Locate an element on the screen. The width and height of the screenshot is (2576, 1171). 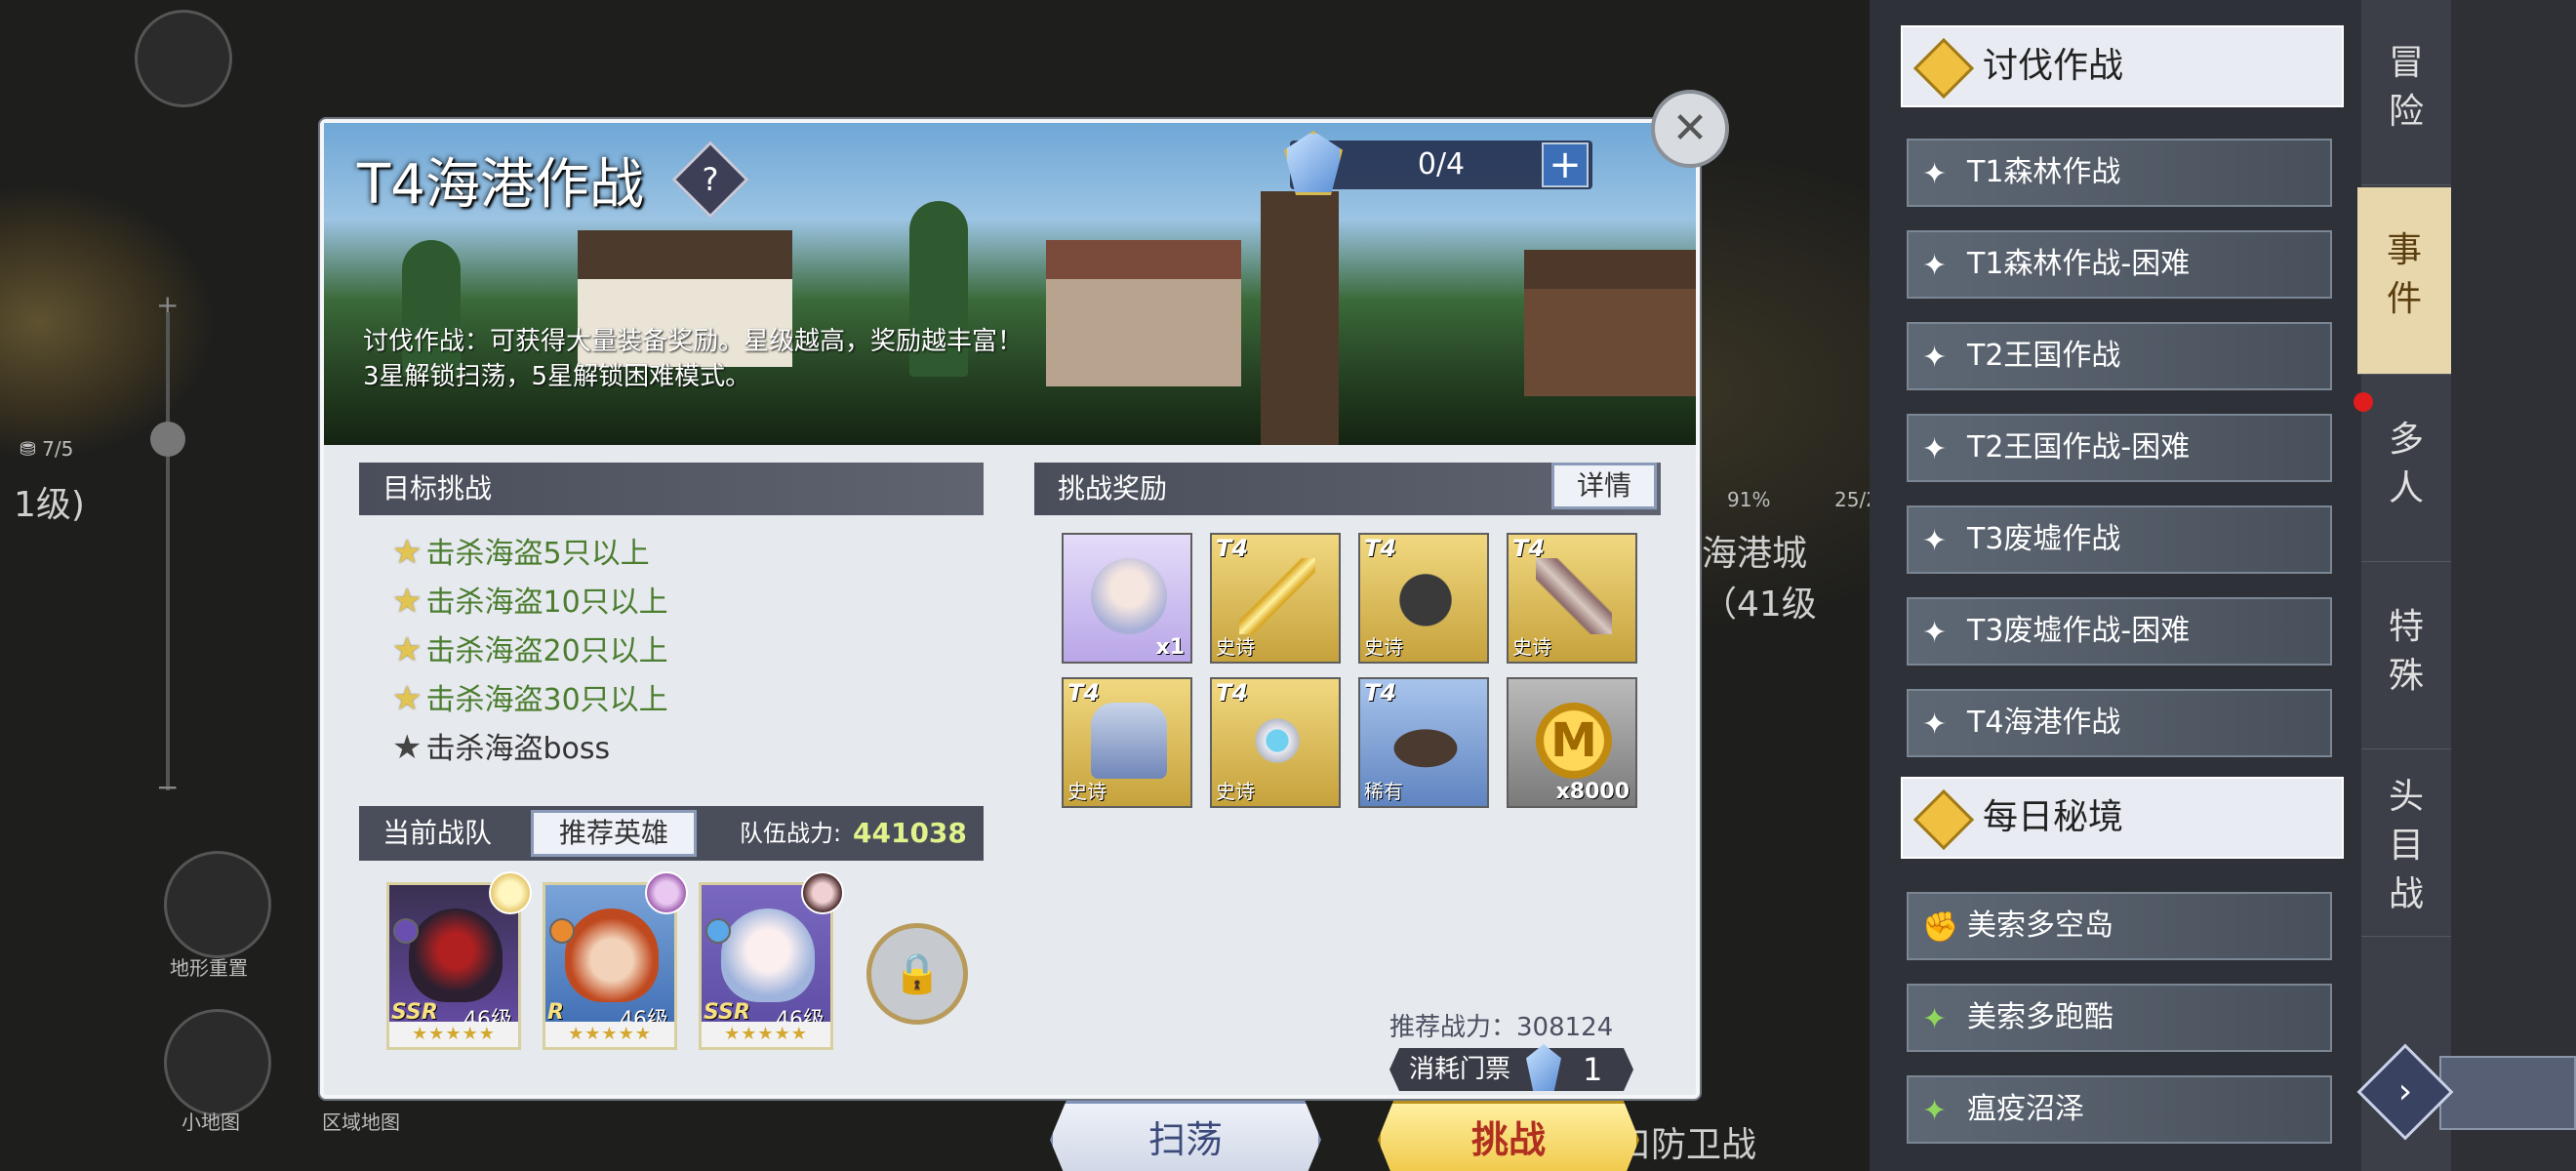
category-label: 讨伐作战 is located at coordinates (2053, 66).